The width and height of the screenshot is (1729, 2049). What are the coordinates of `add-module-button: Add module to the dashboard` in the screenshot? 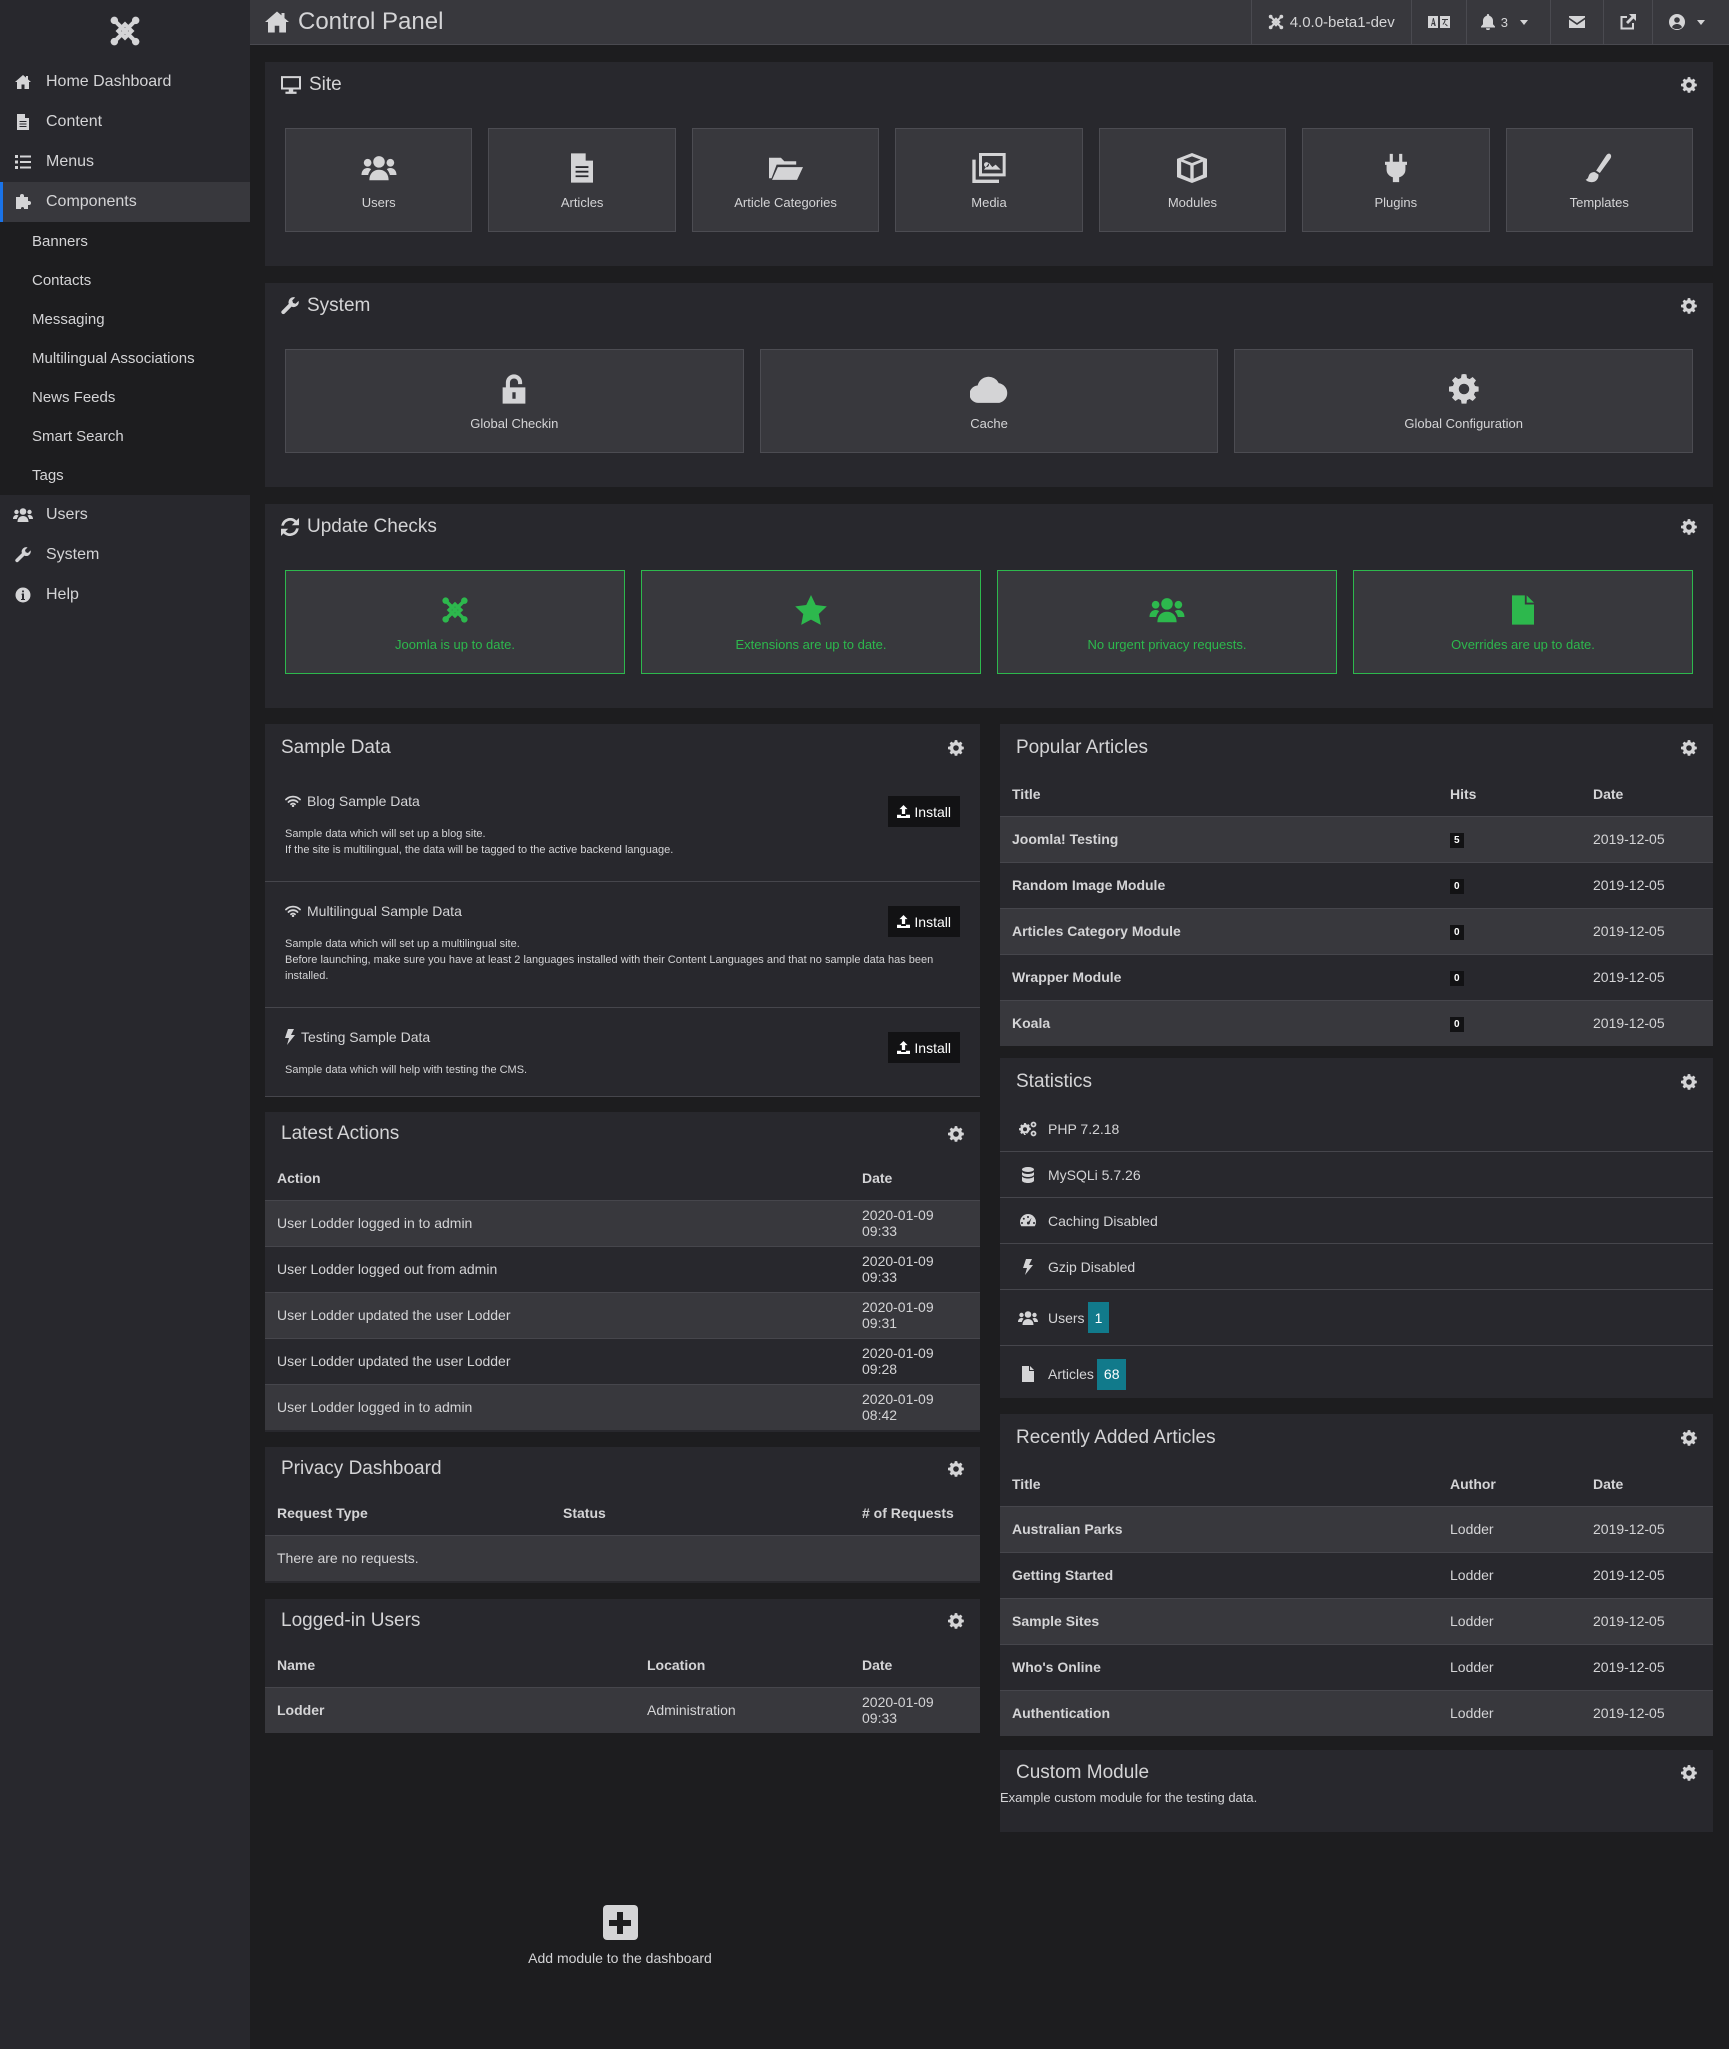 It's located at (620, 1935).